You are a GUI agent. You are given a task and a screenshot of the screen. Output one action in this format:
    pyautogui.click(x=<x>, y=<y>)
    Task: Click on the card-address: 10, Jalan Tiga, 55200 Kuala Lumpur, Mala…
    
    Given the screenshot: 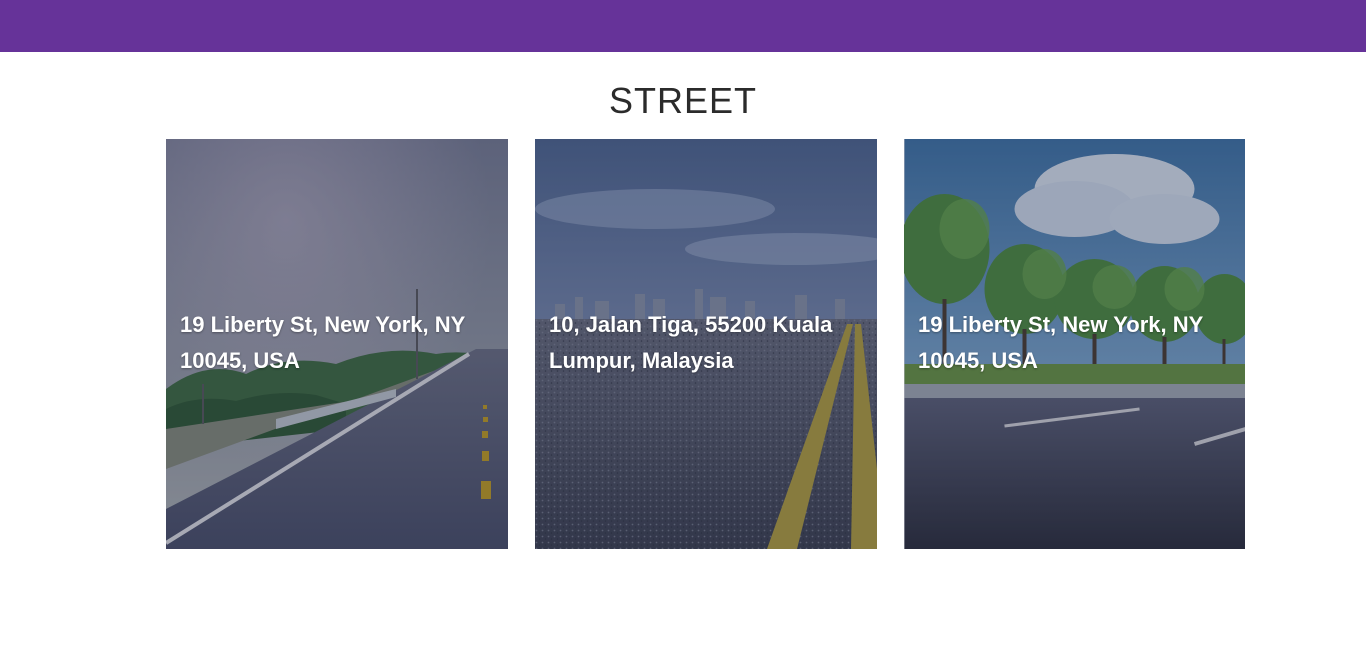 What is the action you would take?
    pyautogui.click(x=691, y=342)
    